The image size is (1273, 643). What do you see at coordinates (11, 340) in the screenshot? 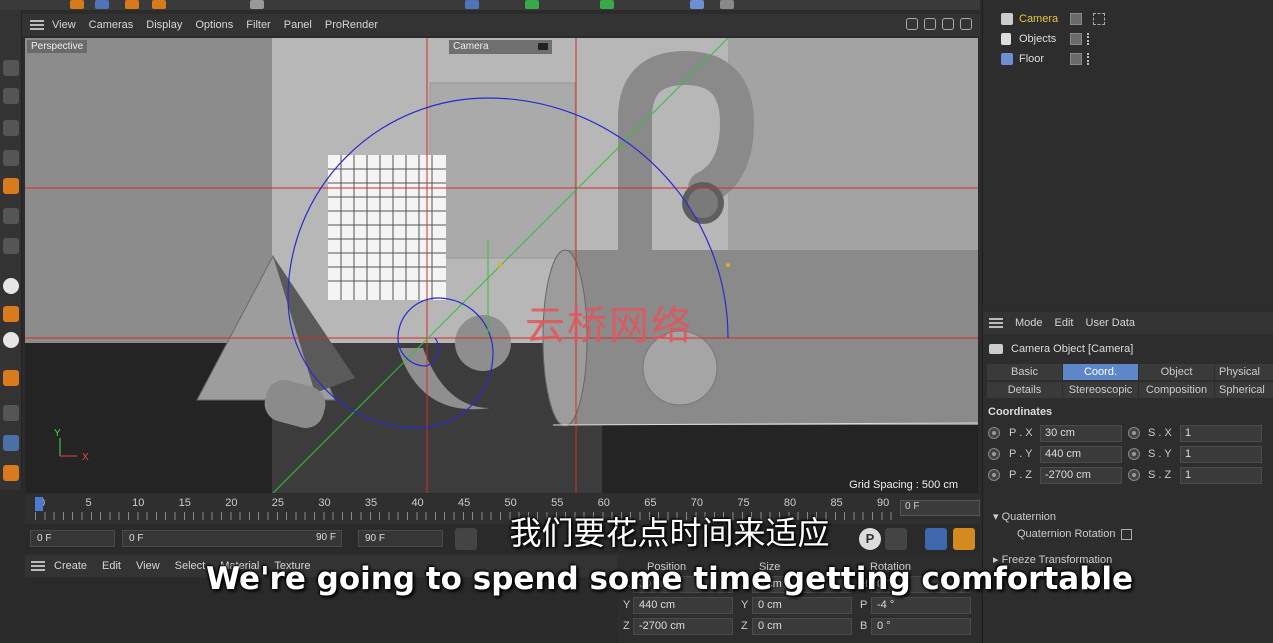
I see `quantize-icon` at bounding box center [11, 340].